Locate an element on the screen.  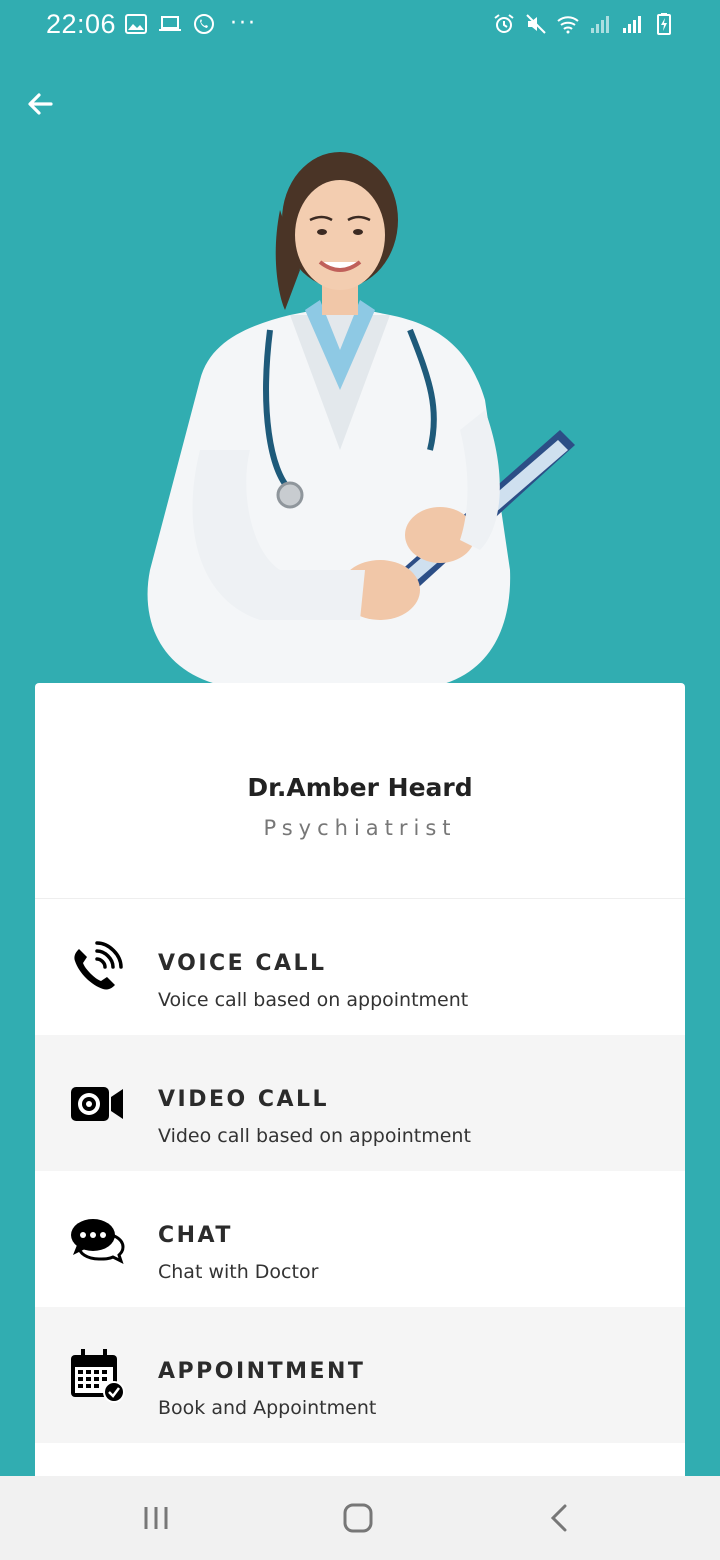
nav-back-button is located at coordinates (560, 1518).